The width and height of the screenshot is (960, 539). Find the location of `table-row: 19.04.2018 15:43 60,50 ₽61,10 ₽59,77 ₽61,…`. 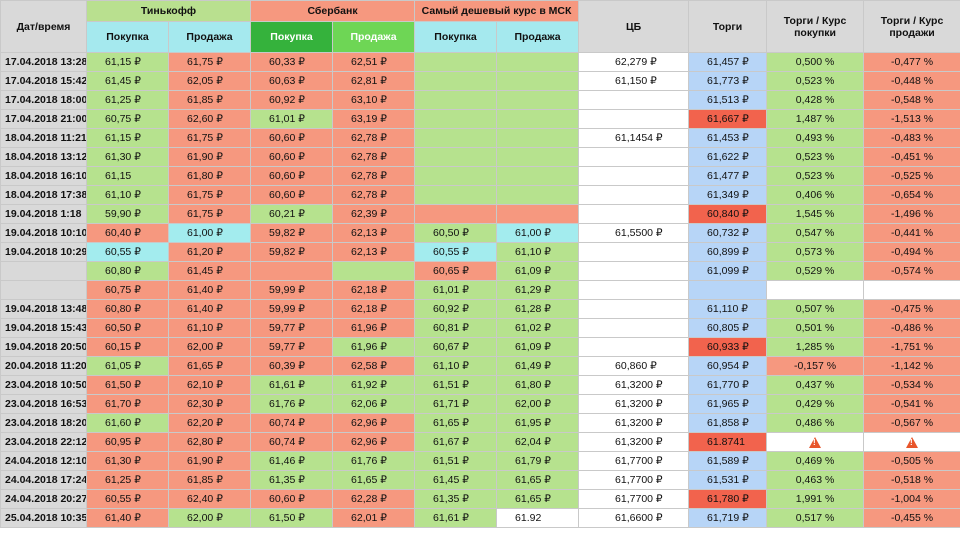

table-row: 19.04.2018 15:43 60,50 ₽61,10 ₽59,77 ₽61,… is located at coordinates (480, 328).